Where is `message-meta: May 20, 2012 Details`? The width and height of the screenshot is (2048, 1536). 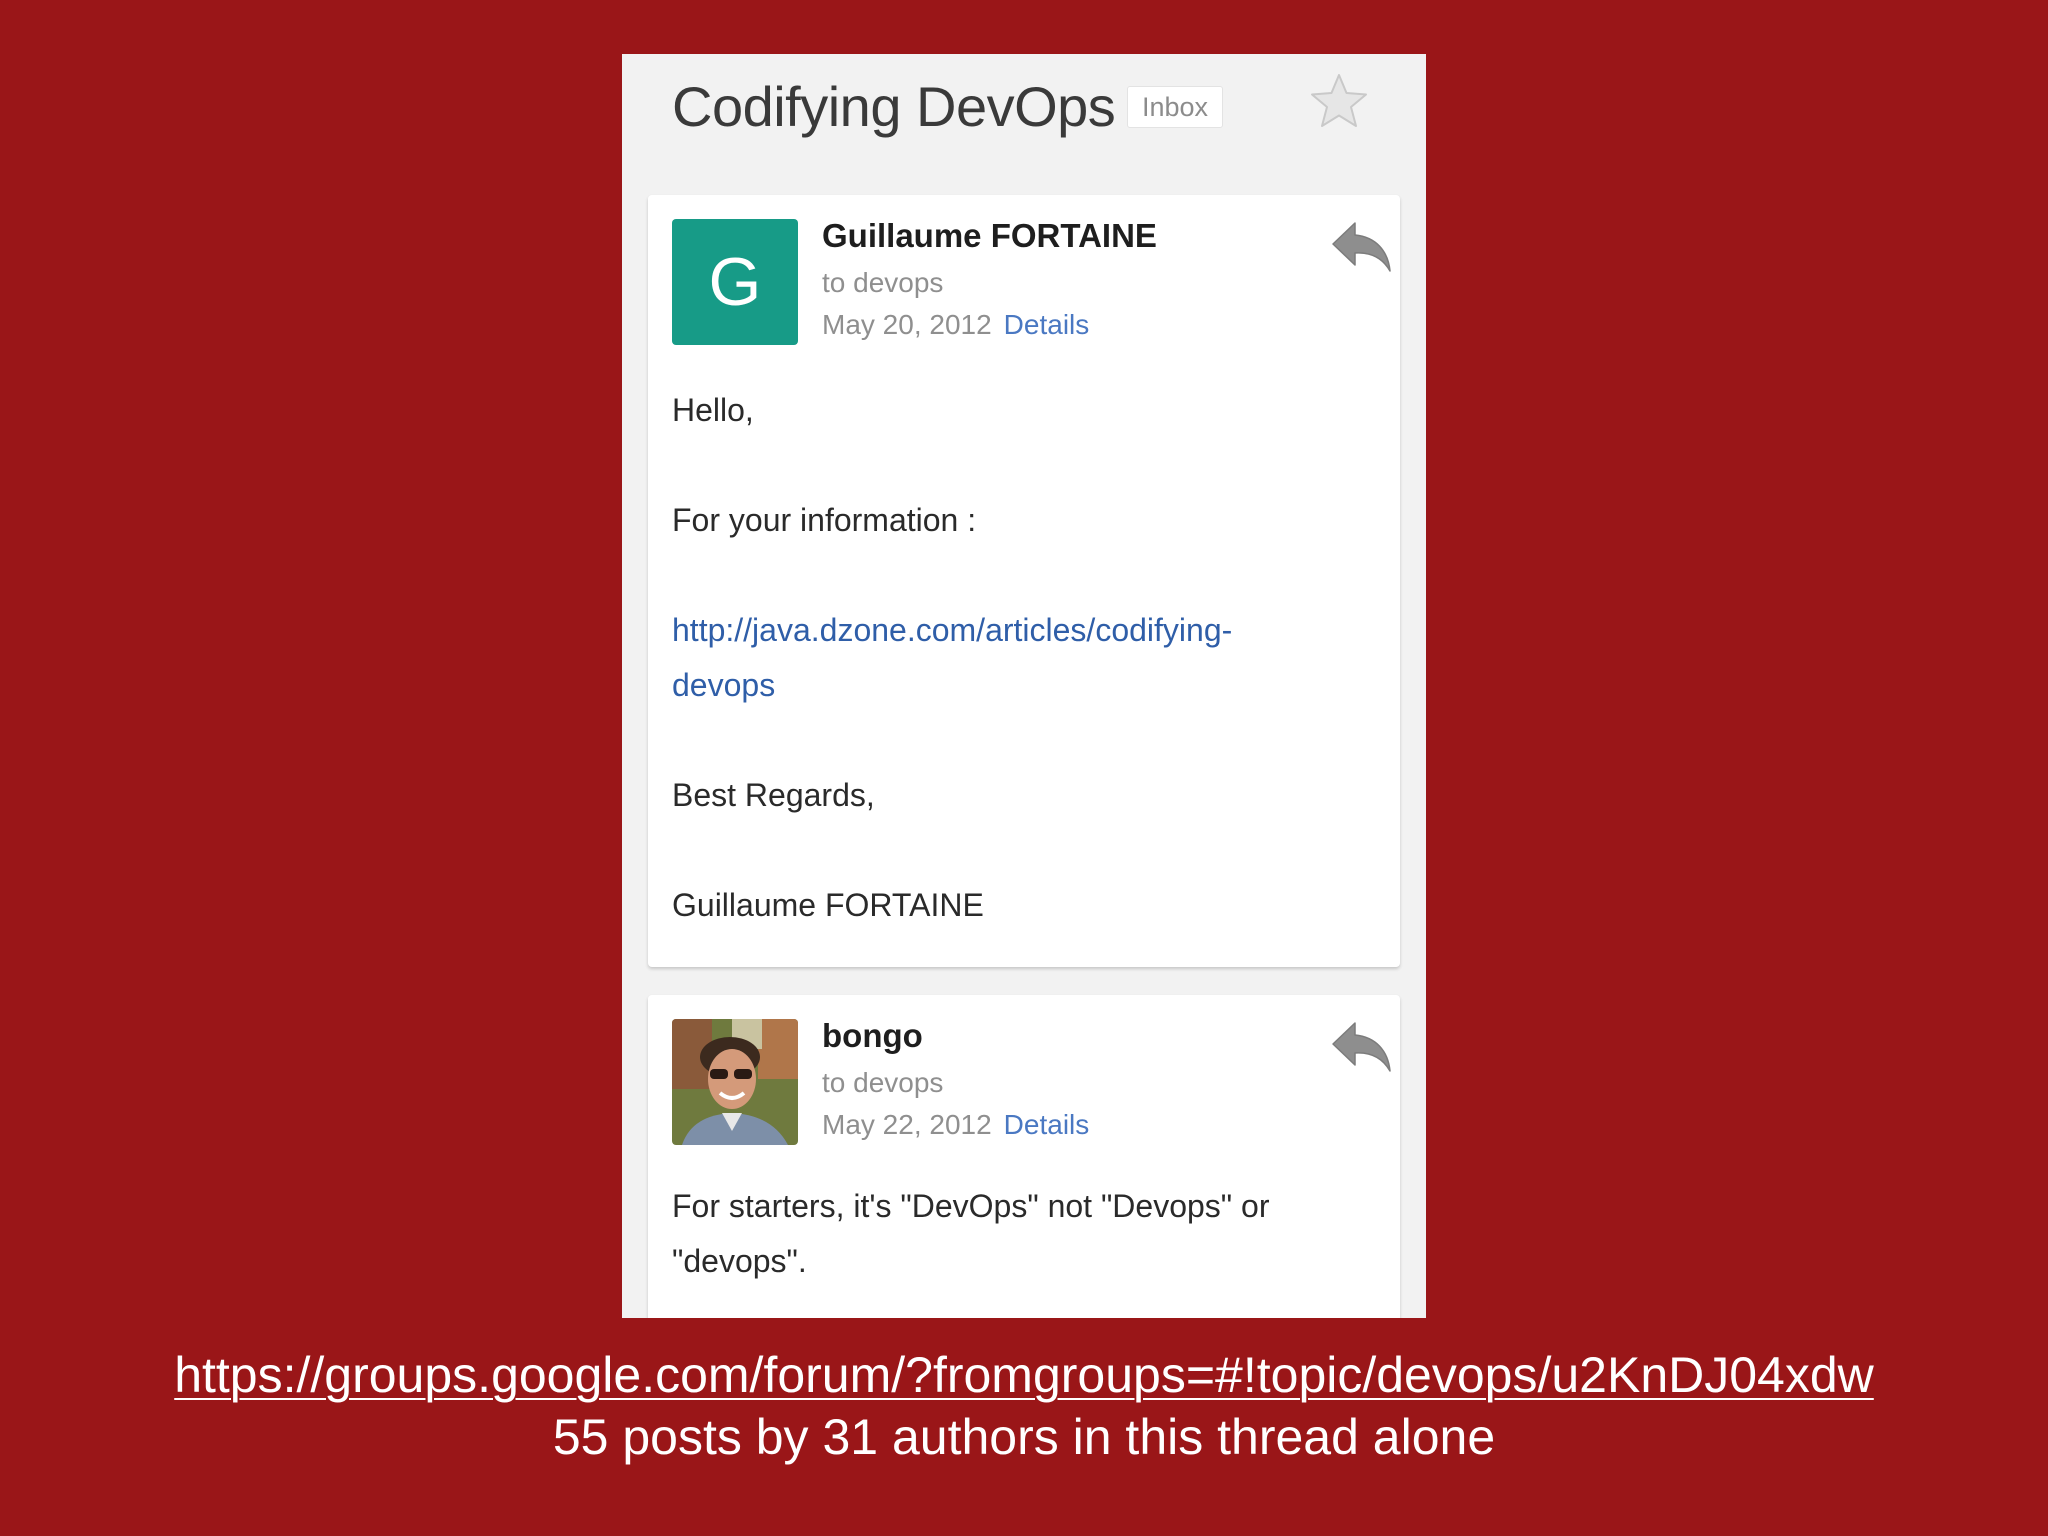
message-meta: May 20, 2012 Details is located at coordinates (955, 325).